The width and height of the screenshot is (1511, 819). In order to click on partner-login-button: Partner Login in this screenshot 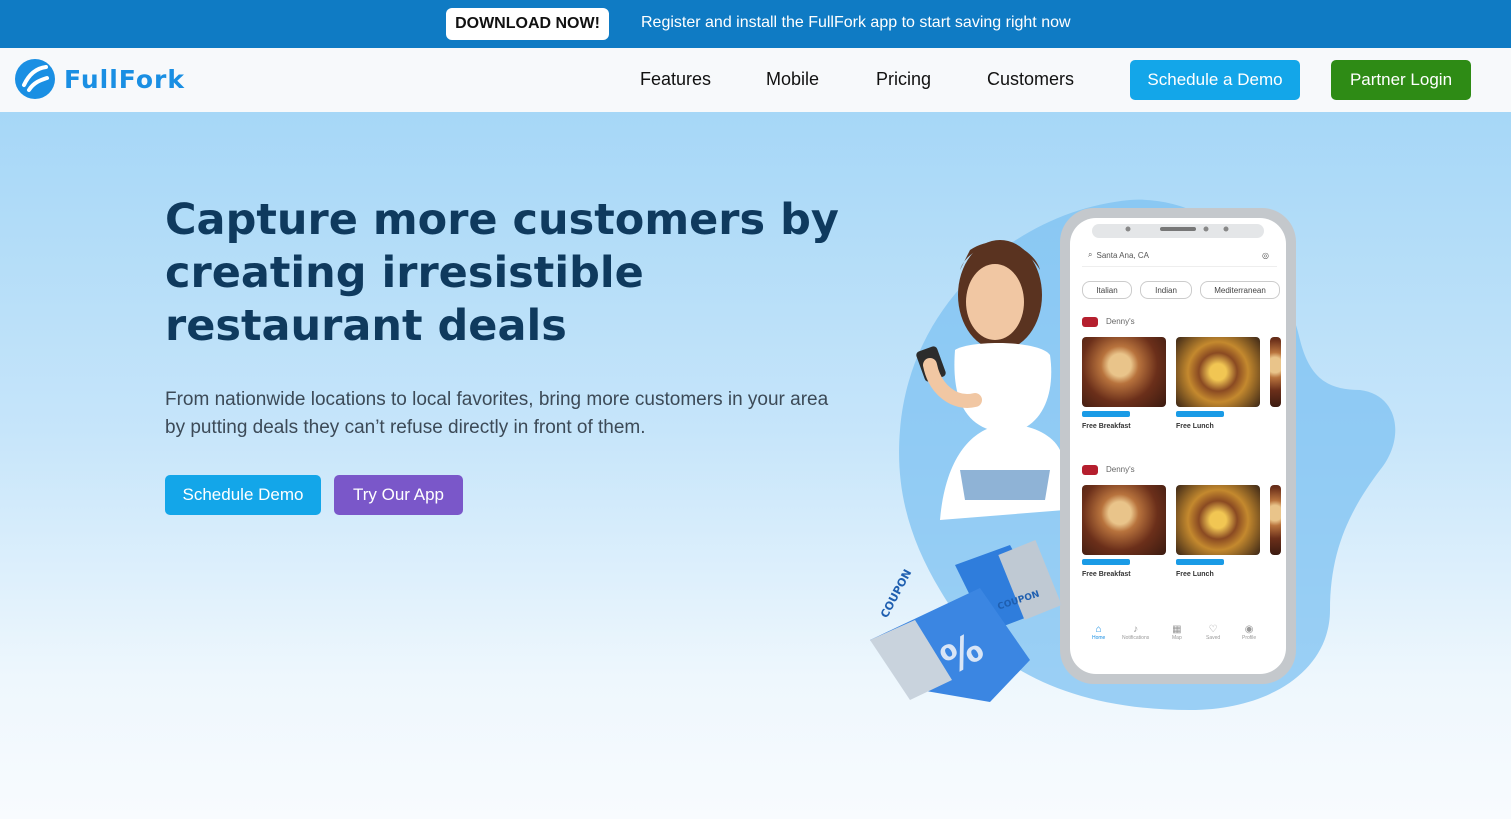, I will do `click(1401, 80)`.